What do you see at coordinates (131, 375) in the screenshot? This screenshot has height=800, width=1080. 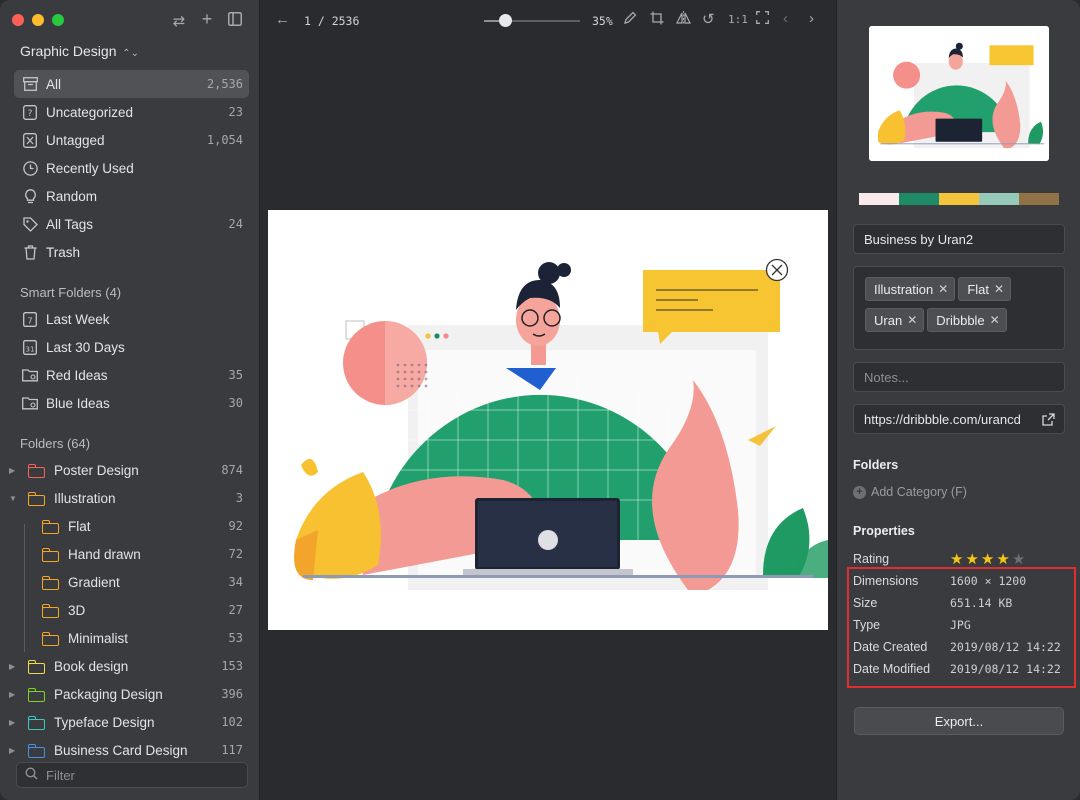 I see `smart-item-red-ideas: Red Ideas 35` at bounding box center [131, 375].